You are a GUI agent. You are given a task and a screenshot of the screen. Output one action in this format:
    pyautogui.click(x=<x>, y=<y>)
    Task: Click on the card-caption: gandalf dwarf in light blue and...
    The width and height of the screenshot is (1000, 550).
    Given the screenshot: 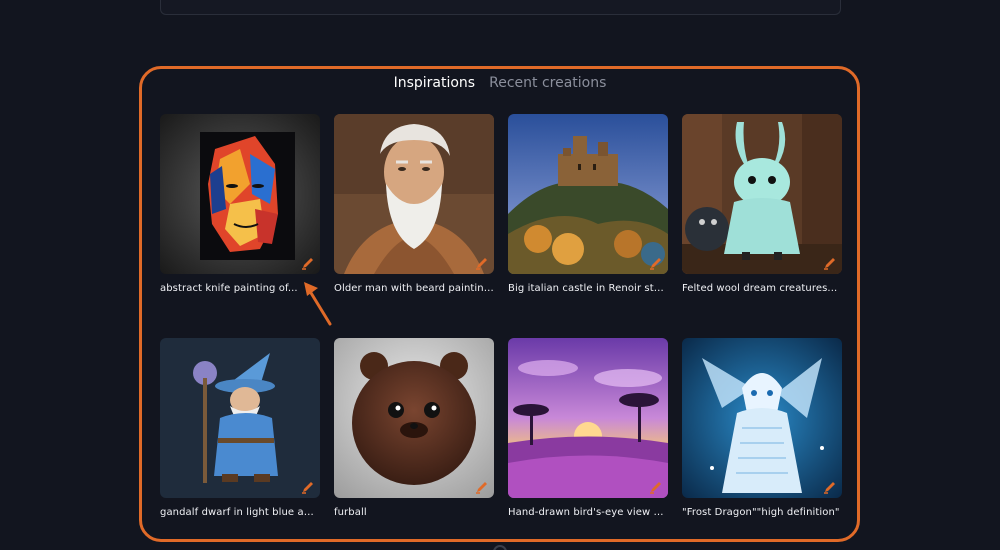 What is the action you would take?
    pyautogui.click(x=240, y=512)
    